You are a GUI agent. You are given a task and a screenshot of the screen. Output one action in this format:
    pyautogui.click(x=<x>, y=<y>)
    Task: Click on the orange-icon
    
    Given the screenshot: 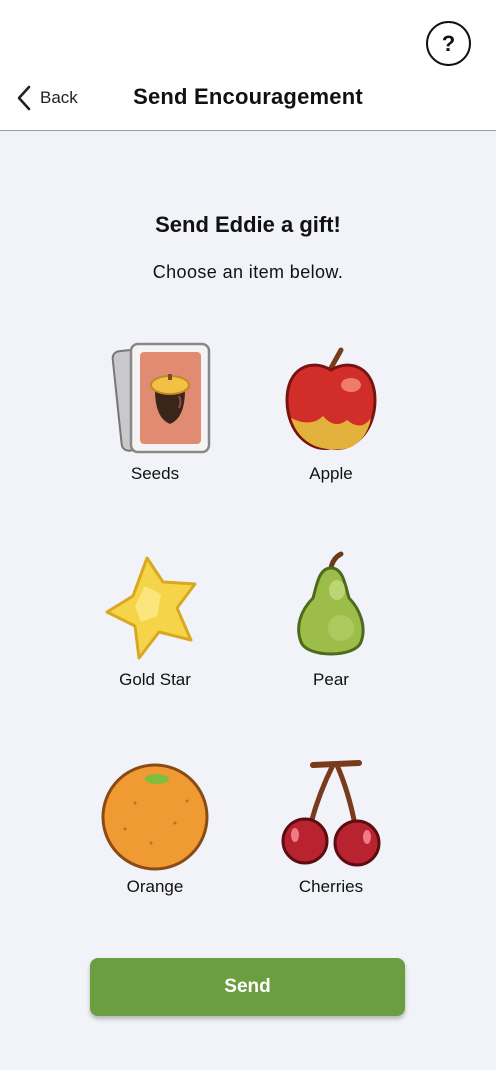 What is the action you would take?
    pyautogui.click(x=155, y=817)
    